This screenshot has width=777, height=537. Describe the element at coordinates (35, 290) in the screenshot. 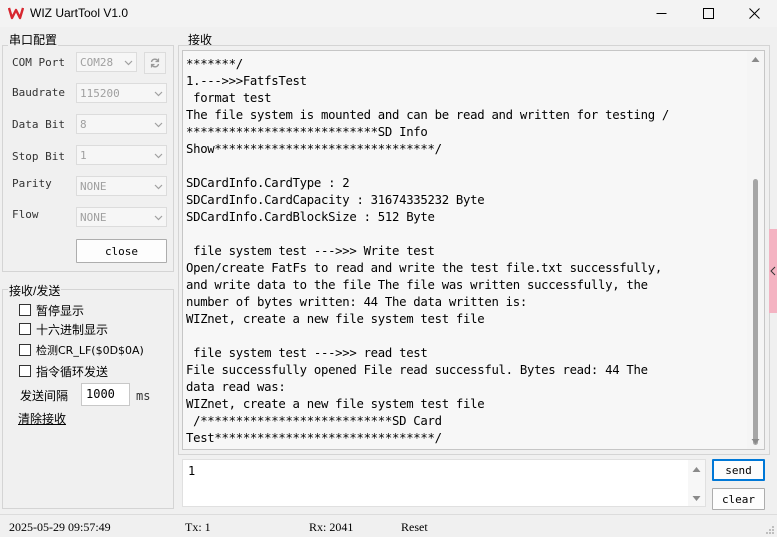

I see `rx-tx-options-title: 接收/发送` at that location.